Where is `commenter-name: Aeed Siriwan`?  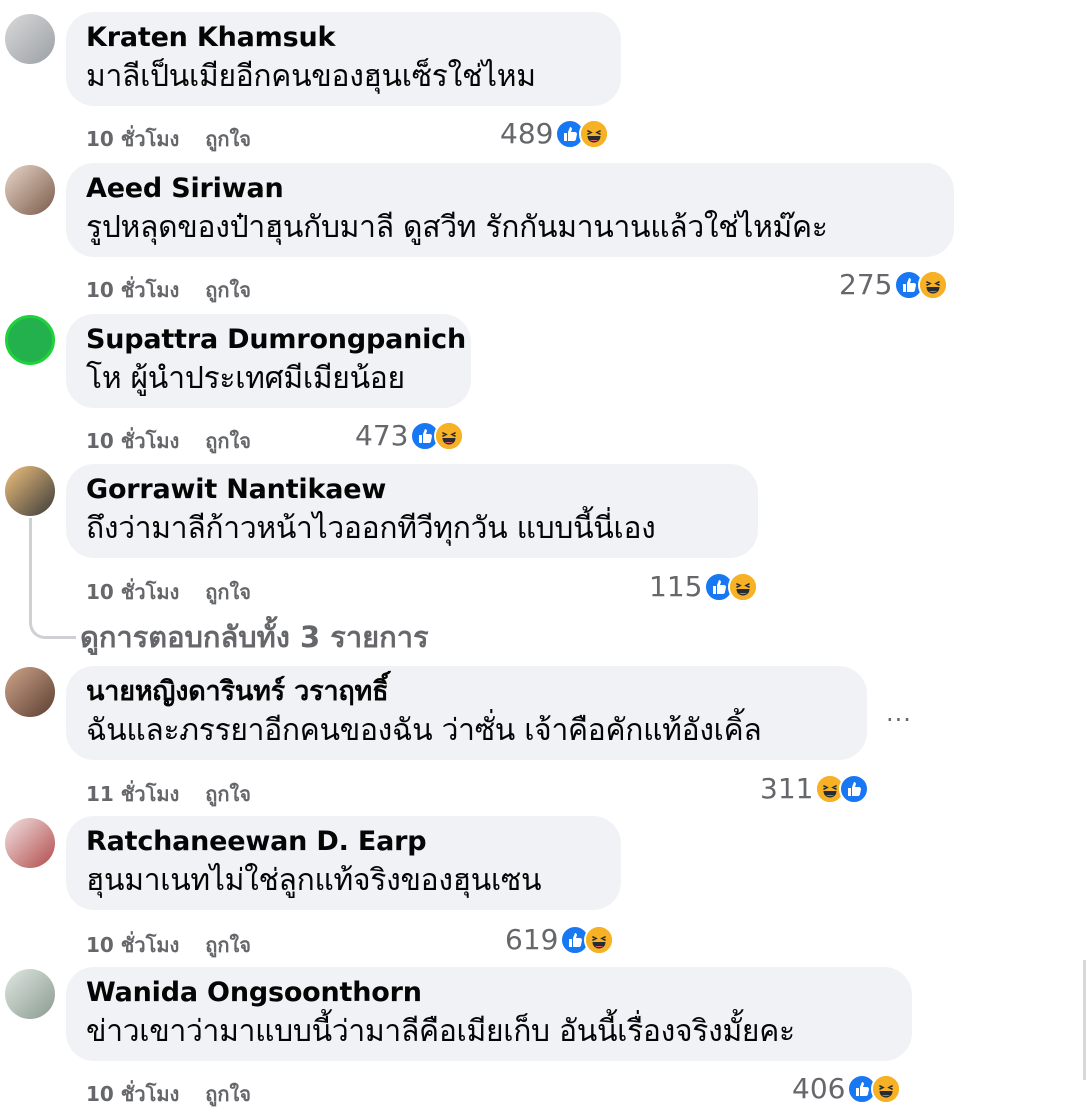 commenter-name: Aeed Siriwan is located at coordinates (510, 189).